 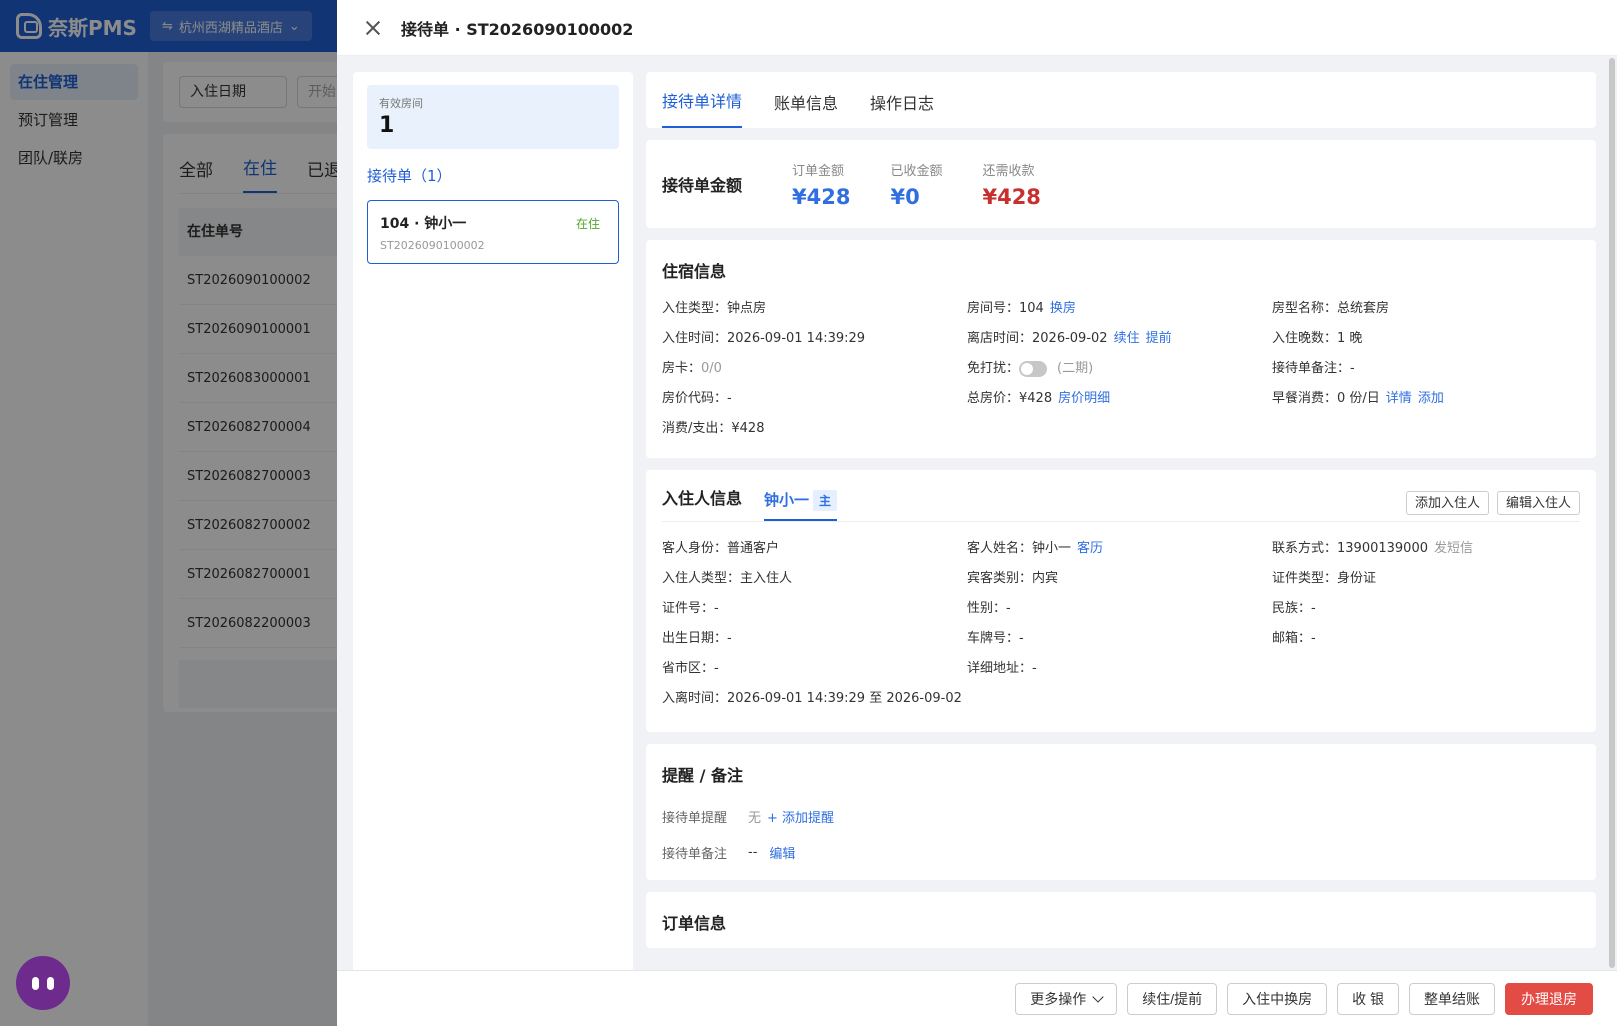 What do you see at coordinates (423, 224) in the screenshot?
I see `receipt-room-guest: 104 · 钟小一` at bounding box center [423, 224].